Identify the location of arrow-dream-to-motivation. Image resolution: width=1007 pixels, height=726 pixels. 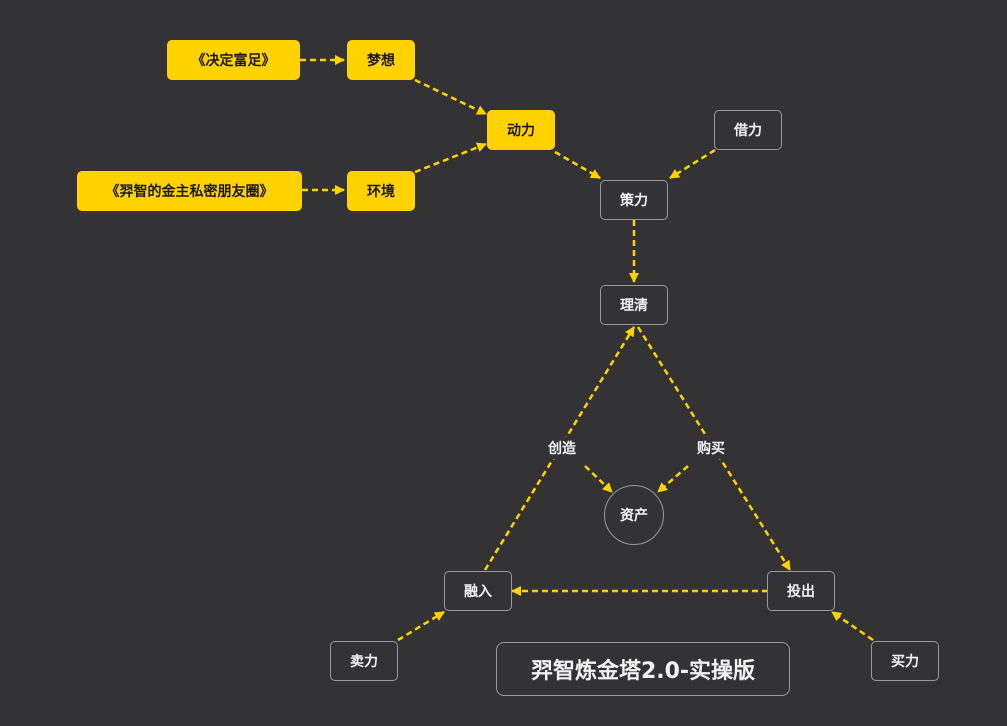
(450, 97).